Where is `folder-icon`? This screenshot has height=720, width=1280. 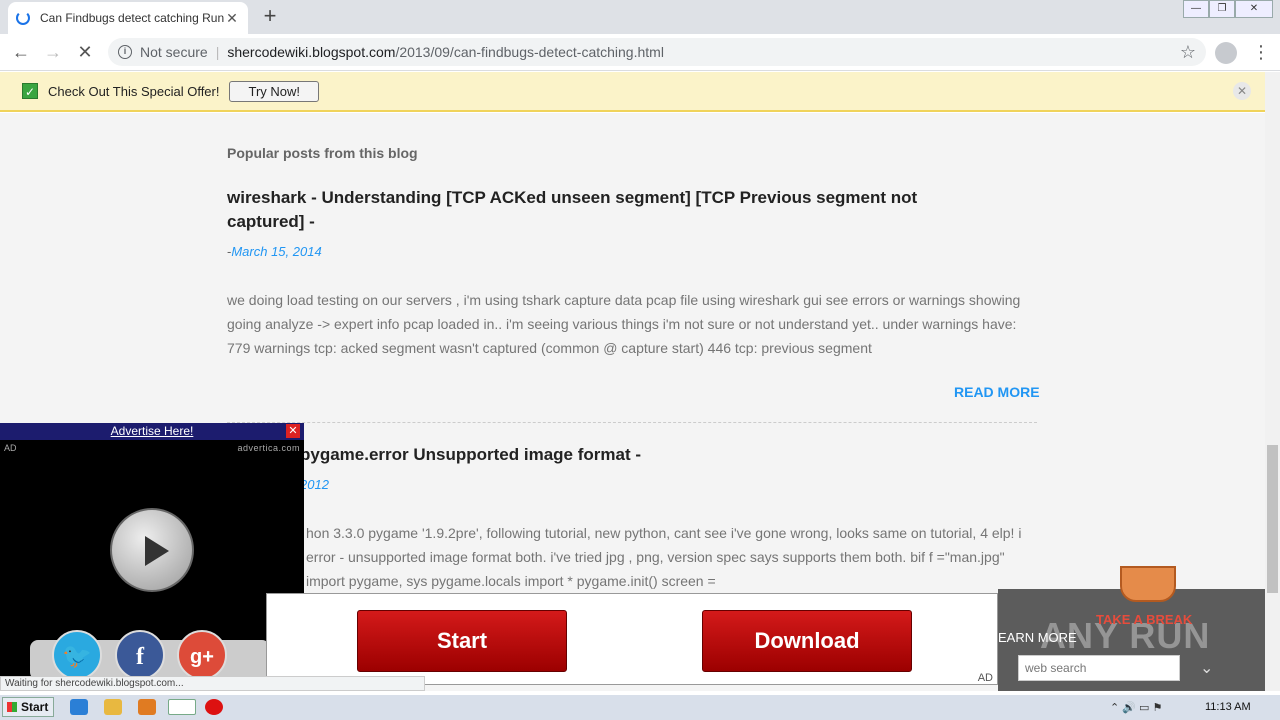
folder-icon is located at coordinates (113, 707).